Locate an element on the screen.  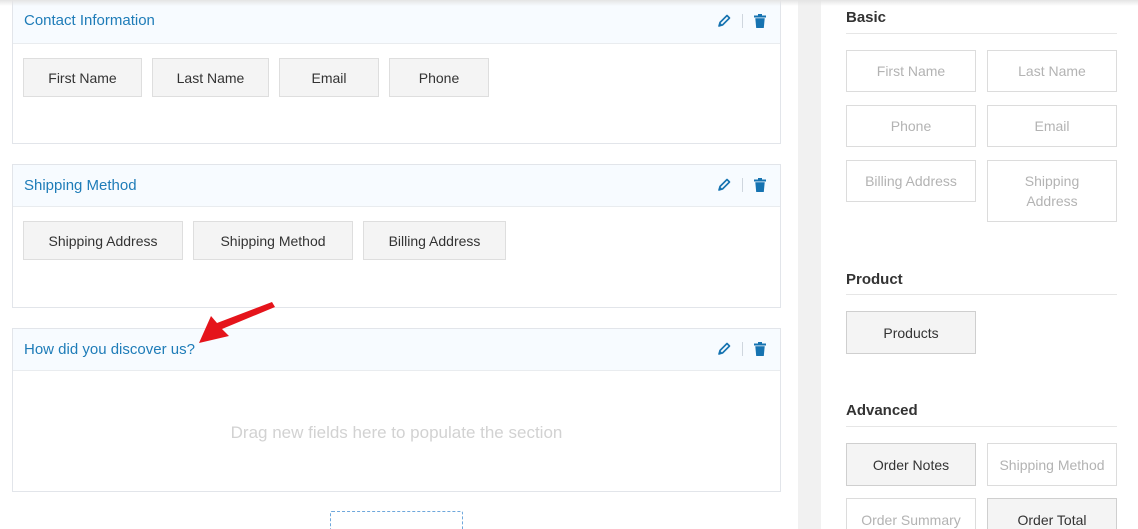
field-billing-address: Billing Address is located at coordinates (434, 240).